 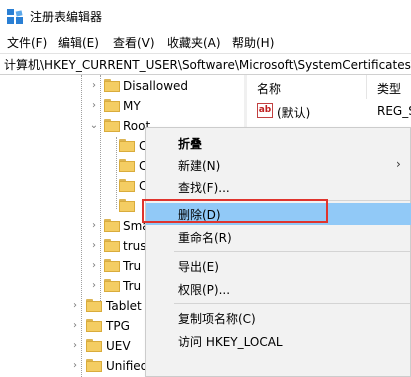 I want to click on value-name: (默认), so click(x=294, y=113).